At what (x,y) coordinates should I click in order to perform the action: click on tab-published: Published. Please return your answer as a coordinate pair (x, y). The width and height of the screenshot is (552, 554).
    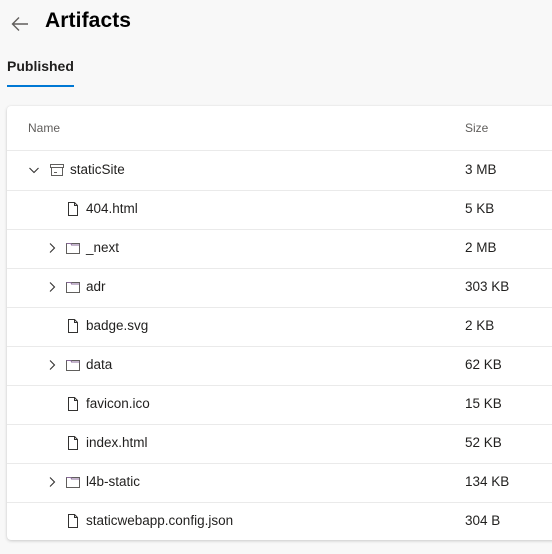
    Looking at the image, I should click on (40, 72).